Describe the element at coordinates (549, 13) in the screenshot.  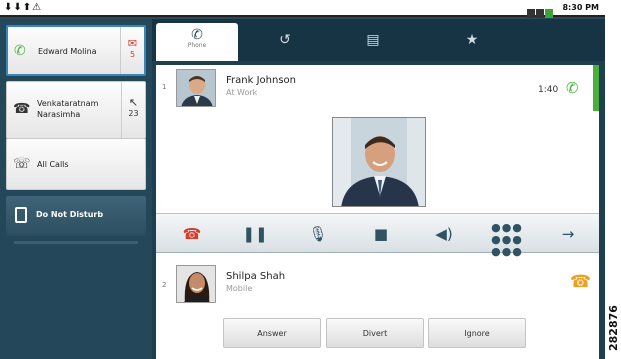
I see `battery-icon` at that location.